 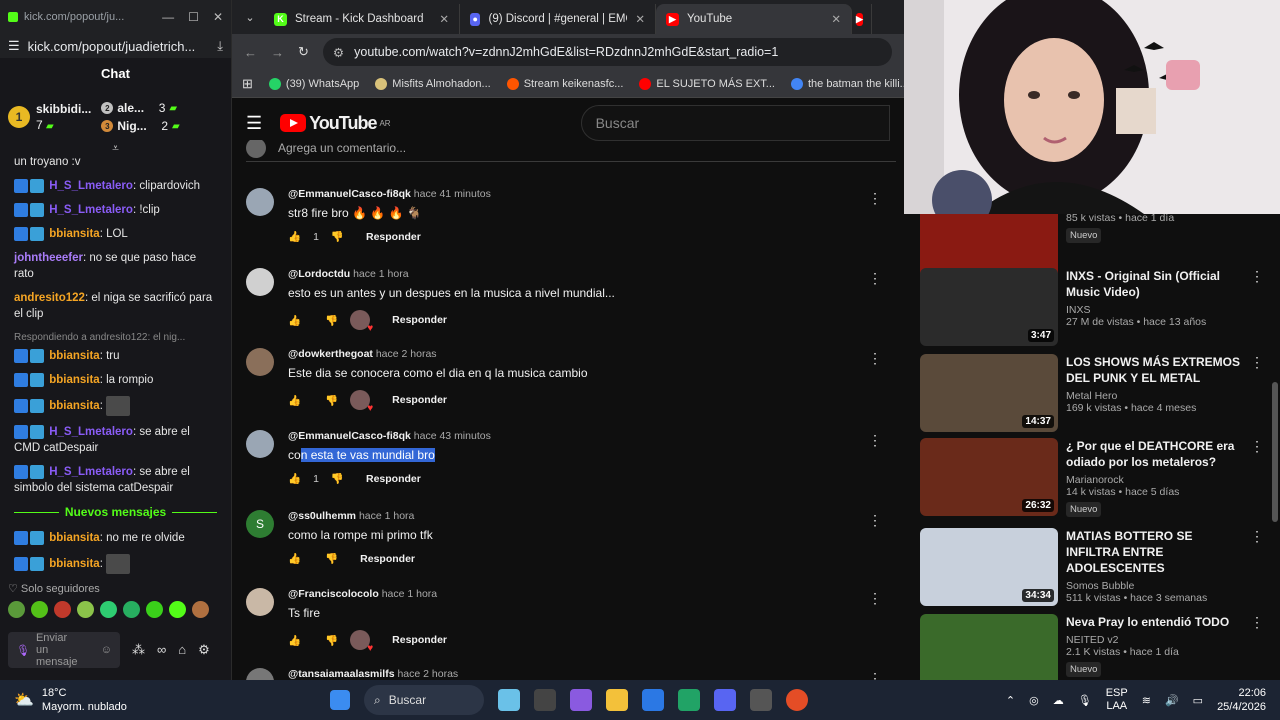 I want to click on video-thumbnail, so click(x=989, y=647).